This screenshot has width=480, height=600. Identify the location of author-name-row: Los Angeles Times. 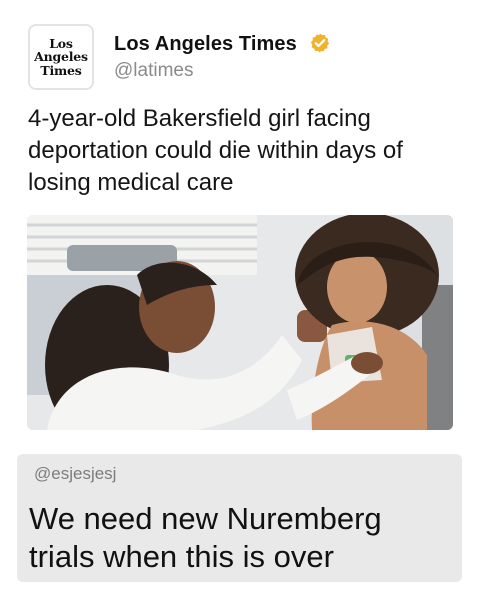
(222, 44).